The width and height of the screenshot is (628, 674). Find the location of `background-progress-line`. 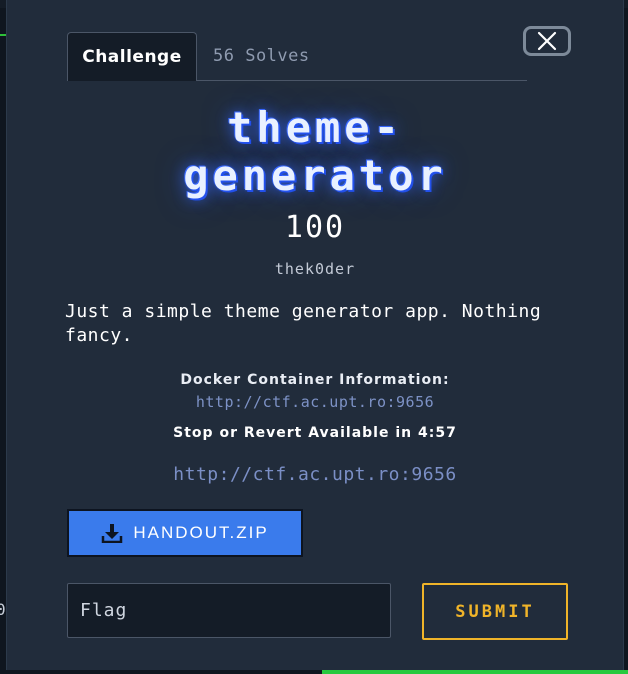

background-progress-line is located at coordinates (475, 672).